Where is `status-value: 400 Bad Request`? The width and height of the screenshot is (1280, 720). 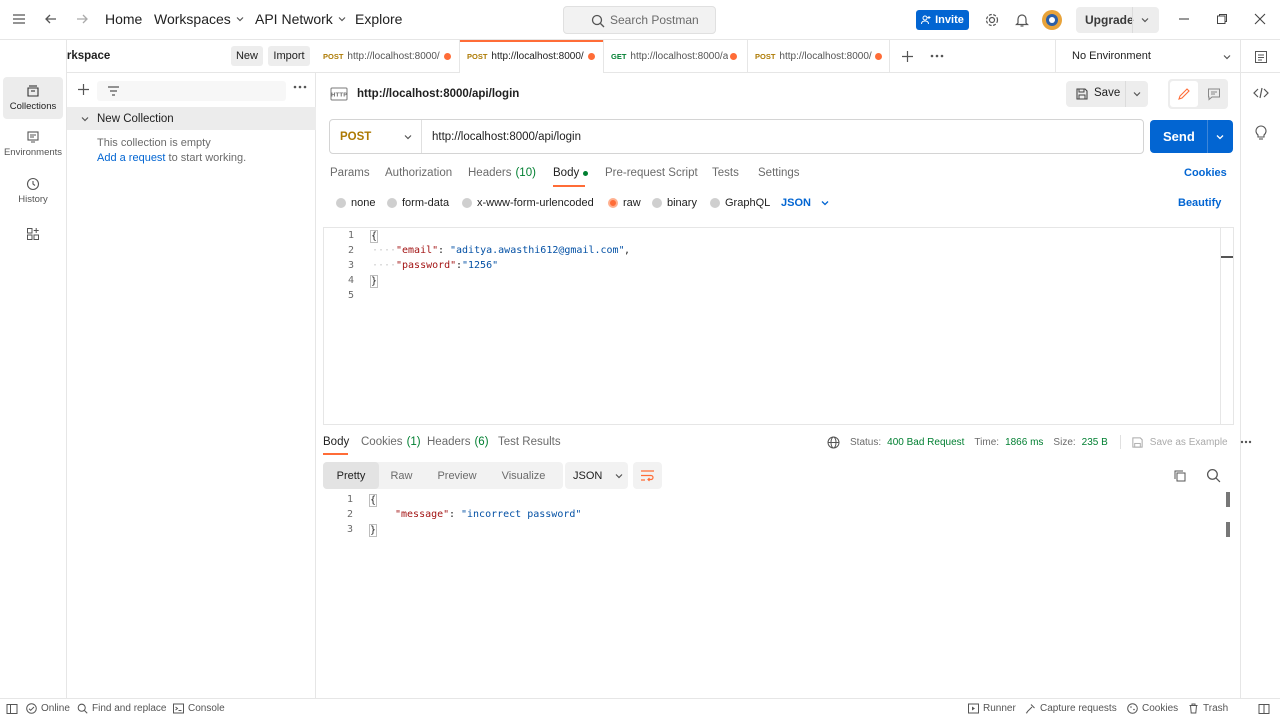 status-value: 400 Bad Request is located at coordinates (925, 442).